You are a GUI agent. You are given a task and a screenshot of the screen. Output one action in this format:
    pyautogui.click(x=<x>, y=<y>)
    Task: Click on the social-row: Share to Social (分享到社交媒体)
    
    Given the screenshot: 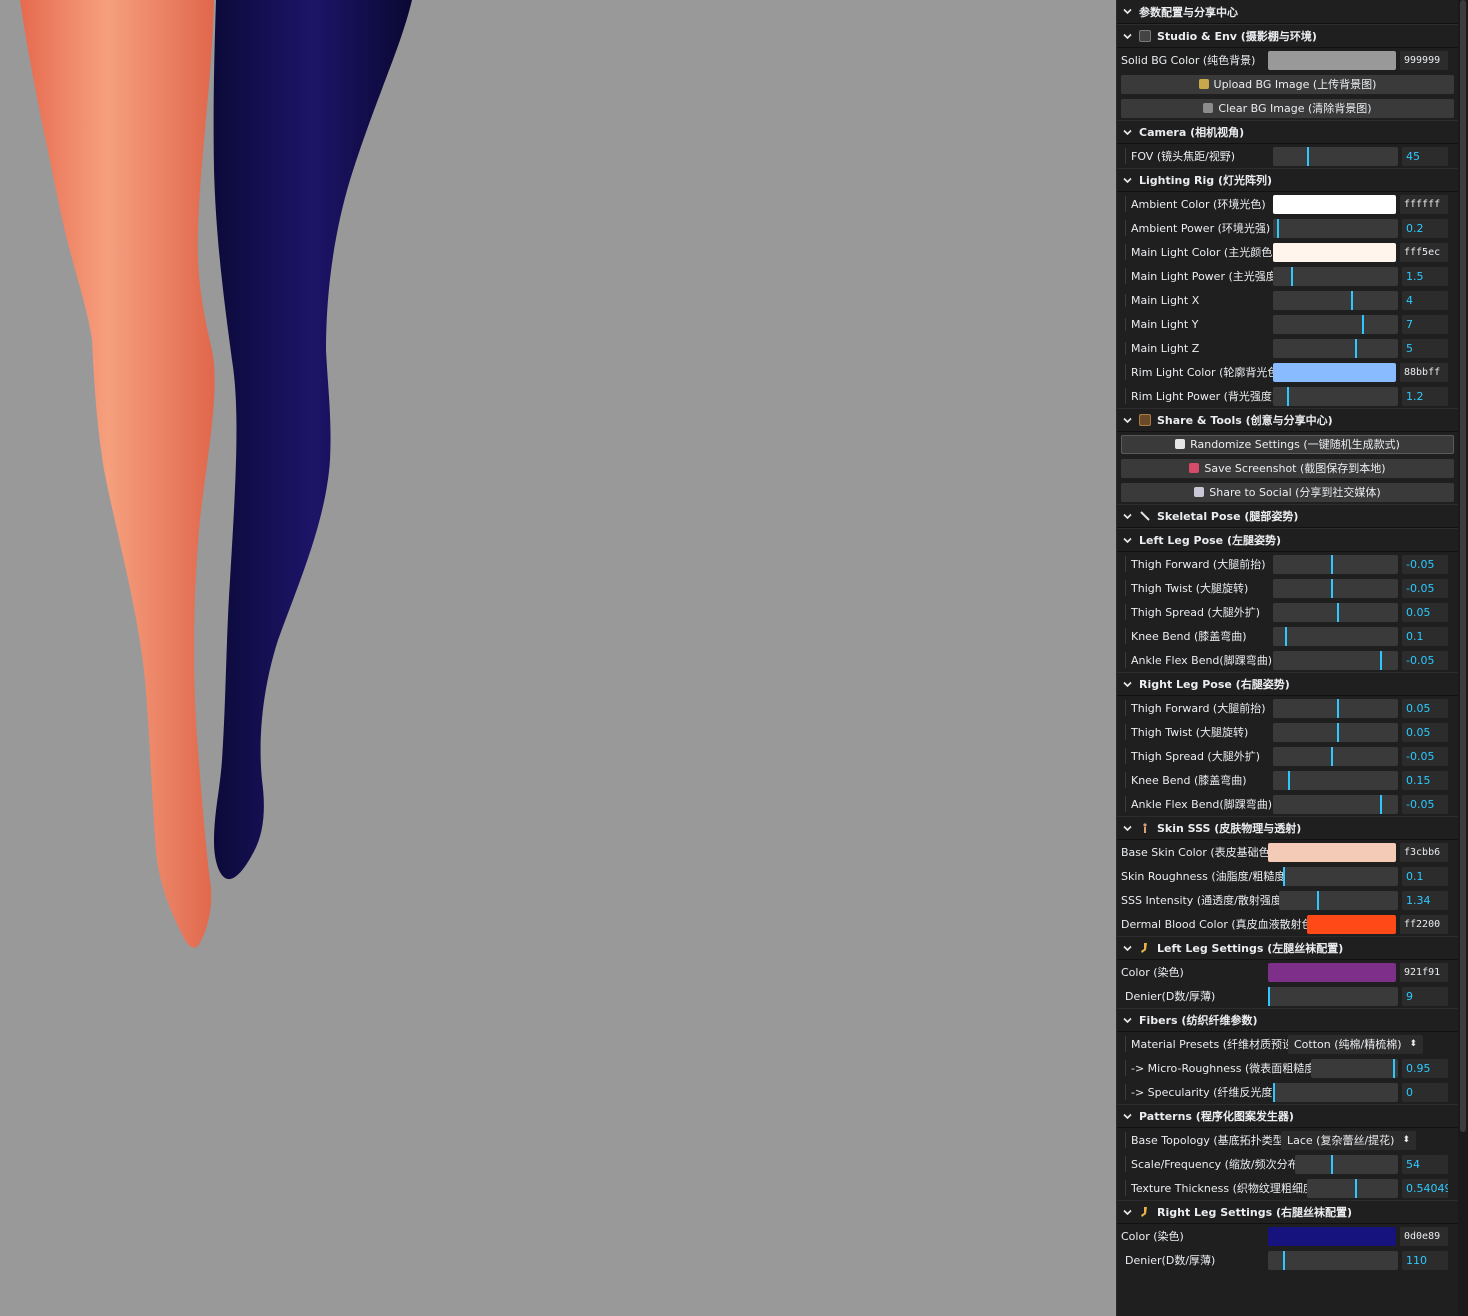 What is the action you would take?
    pyautogui.click(x=1287, y=492)
    